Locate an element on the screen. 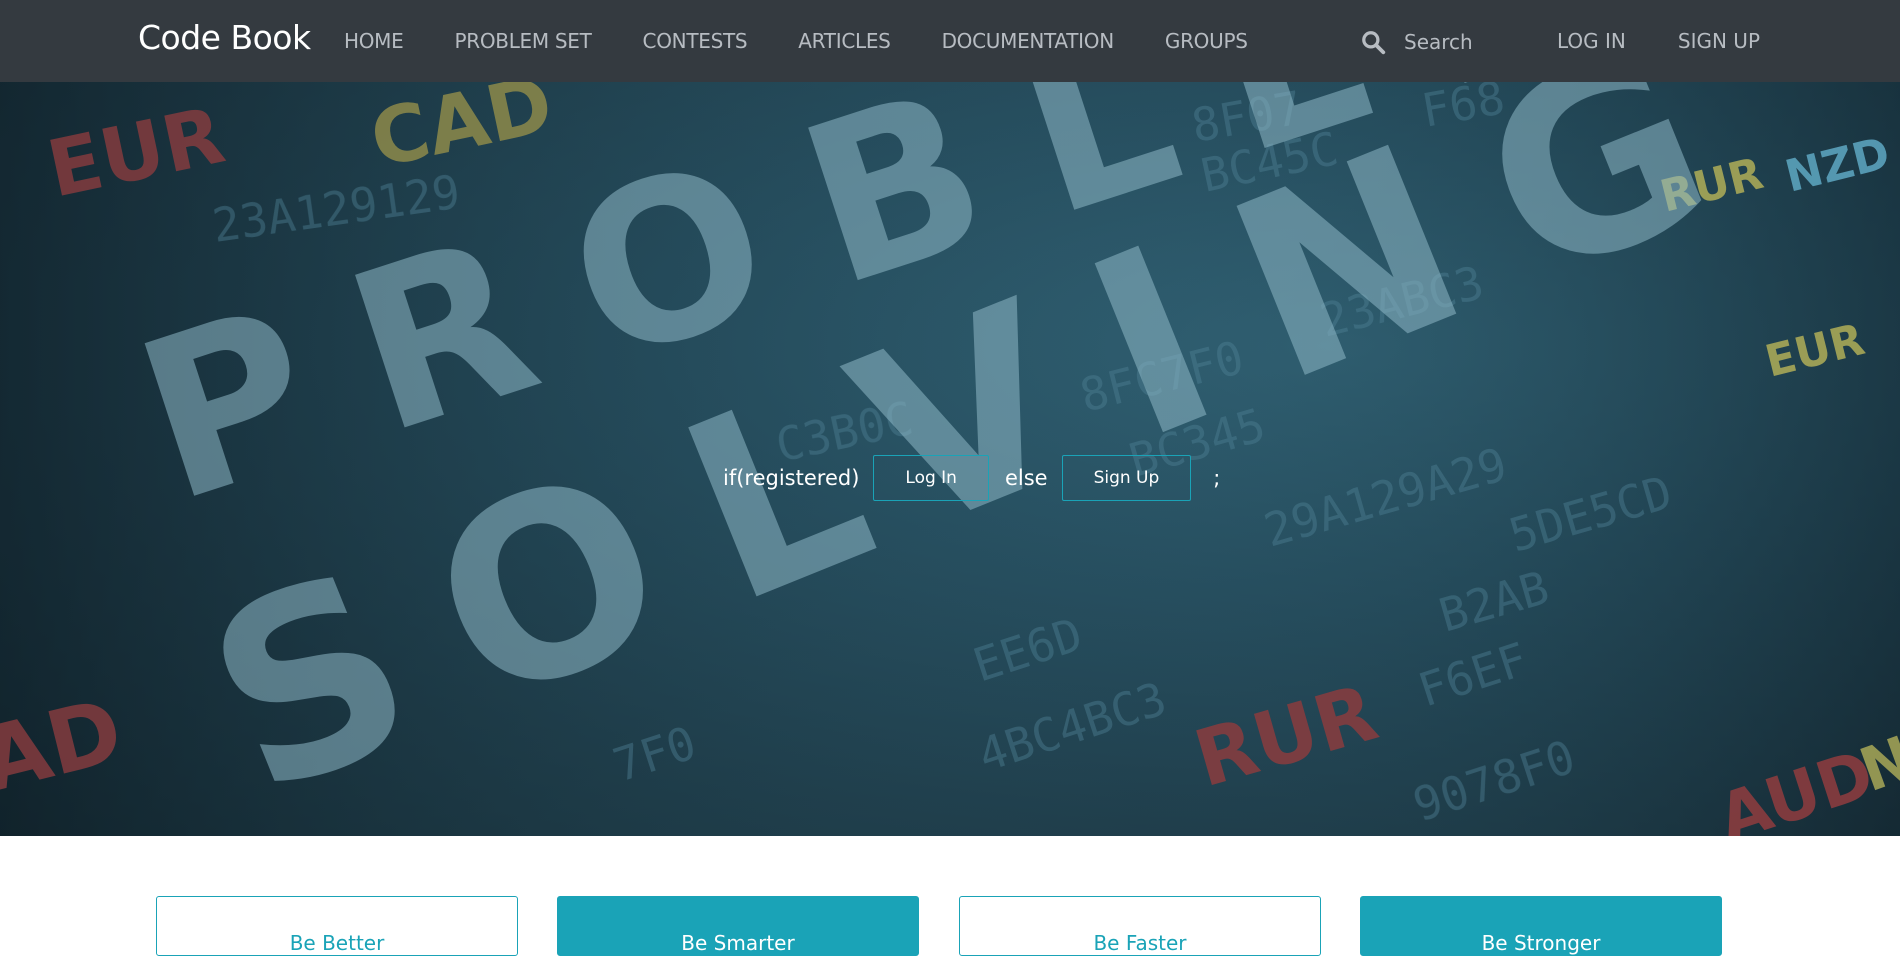 The height and width of the screenshot is (956, 1900). nav-home: HOME is located at coordinates (374, 41).